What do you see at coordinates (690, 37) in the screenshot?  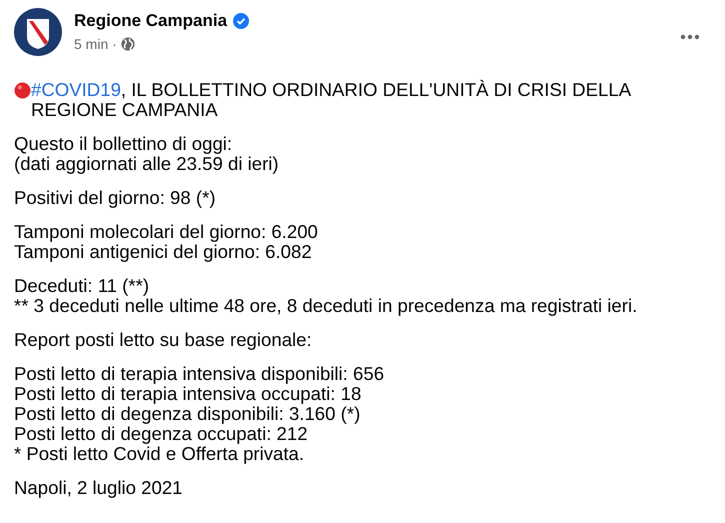 I see `more-options-icon` at bounding box center [690, 37].